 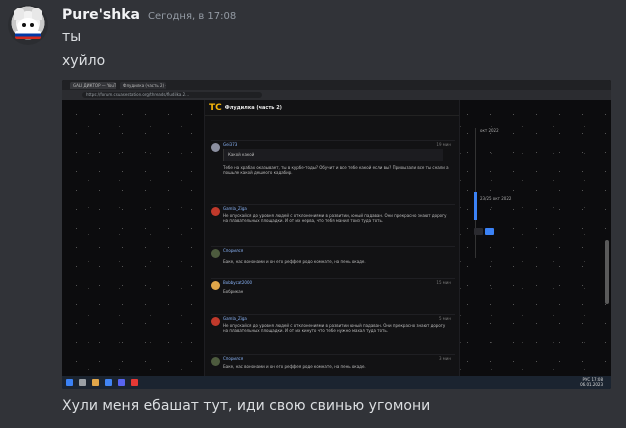 What do you see at coordinates (333, 295) in the screenshot?
I see `forum-post: Bobbycat2000 15 мин Бобрикан` at bounding box center [333, 295].